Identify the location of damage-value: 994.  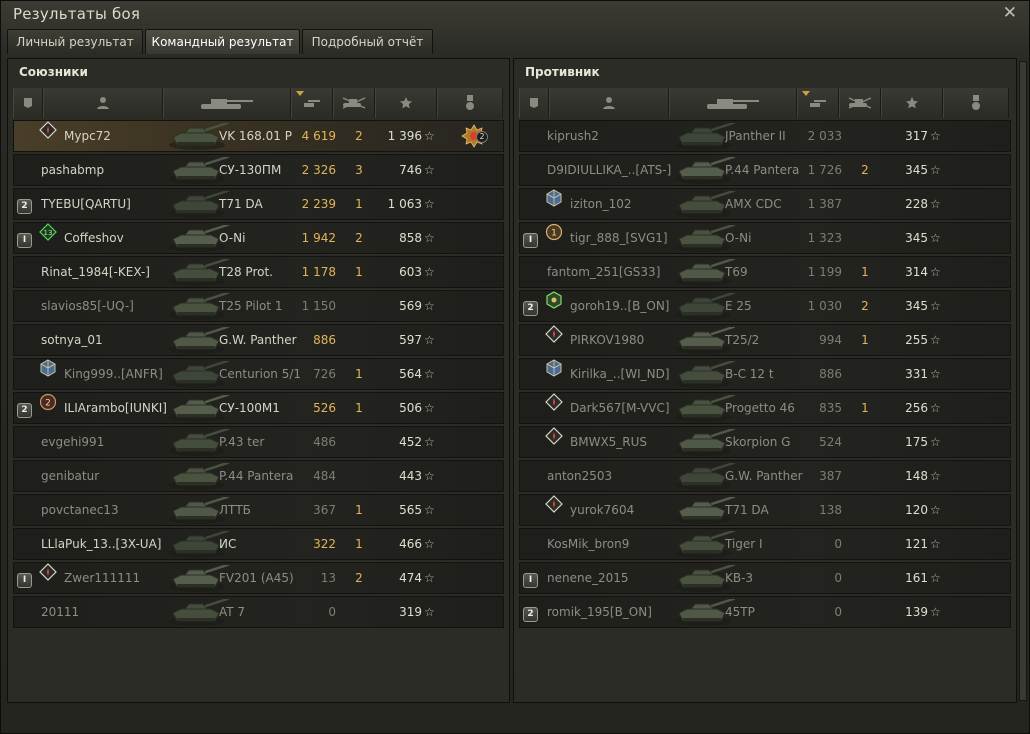
(830, 340).